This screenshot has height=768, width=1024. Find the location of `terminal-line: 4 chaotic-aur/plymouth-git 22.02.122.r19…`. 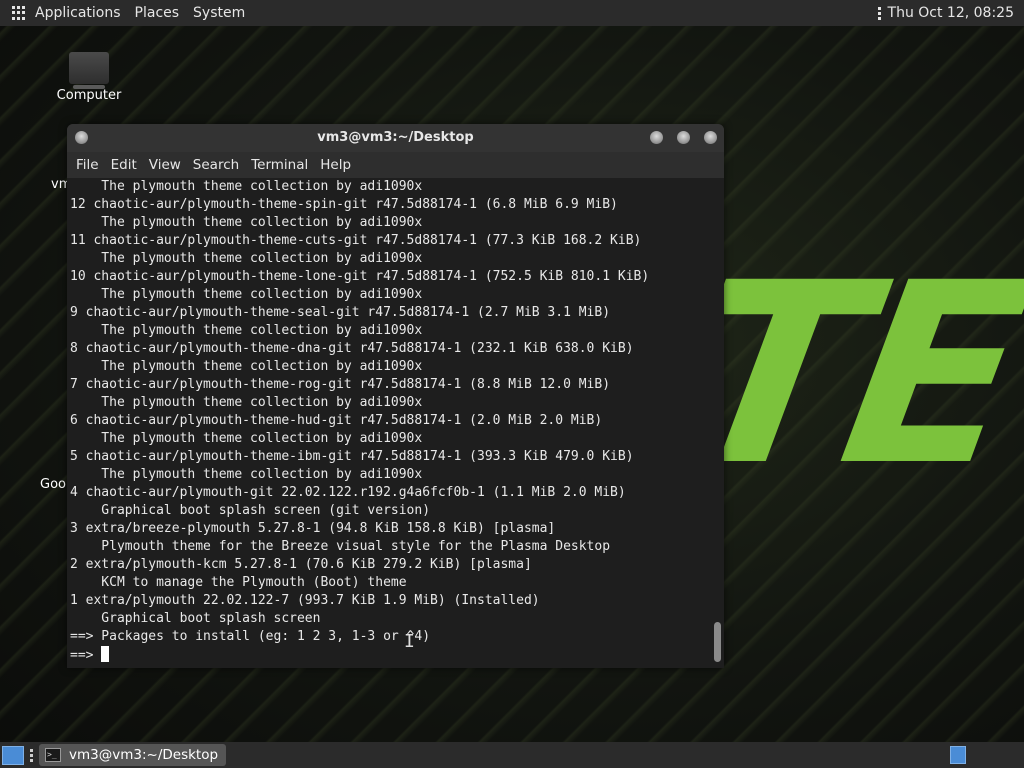

terminal-line: 4 chaotic-aur/plymouth-git 22.02.122.r19… is located at coordinates (348, 492).